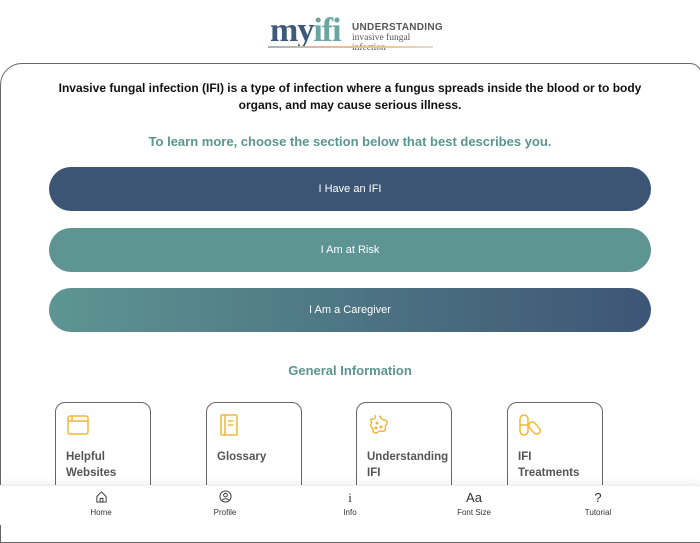 This screenshot has width=700, height=543. Describe the element at coordinates (530, 425) in the screenshot. I see `pills-icon` at that location.